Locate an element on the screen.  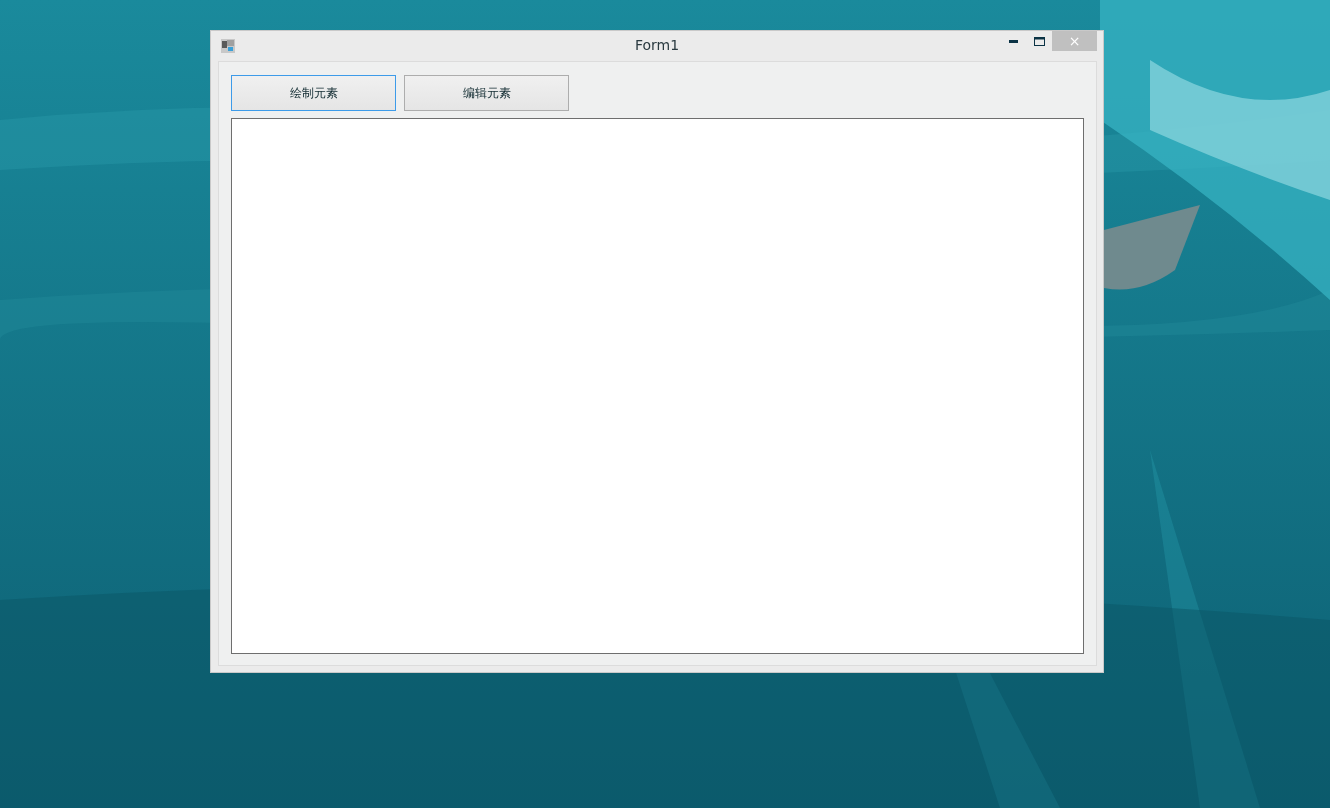
app-icon is located at coordinates (228, 46).